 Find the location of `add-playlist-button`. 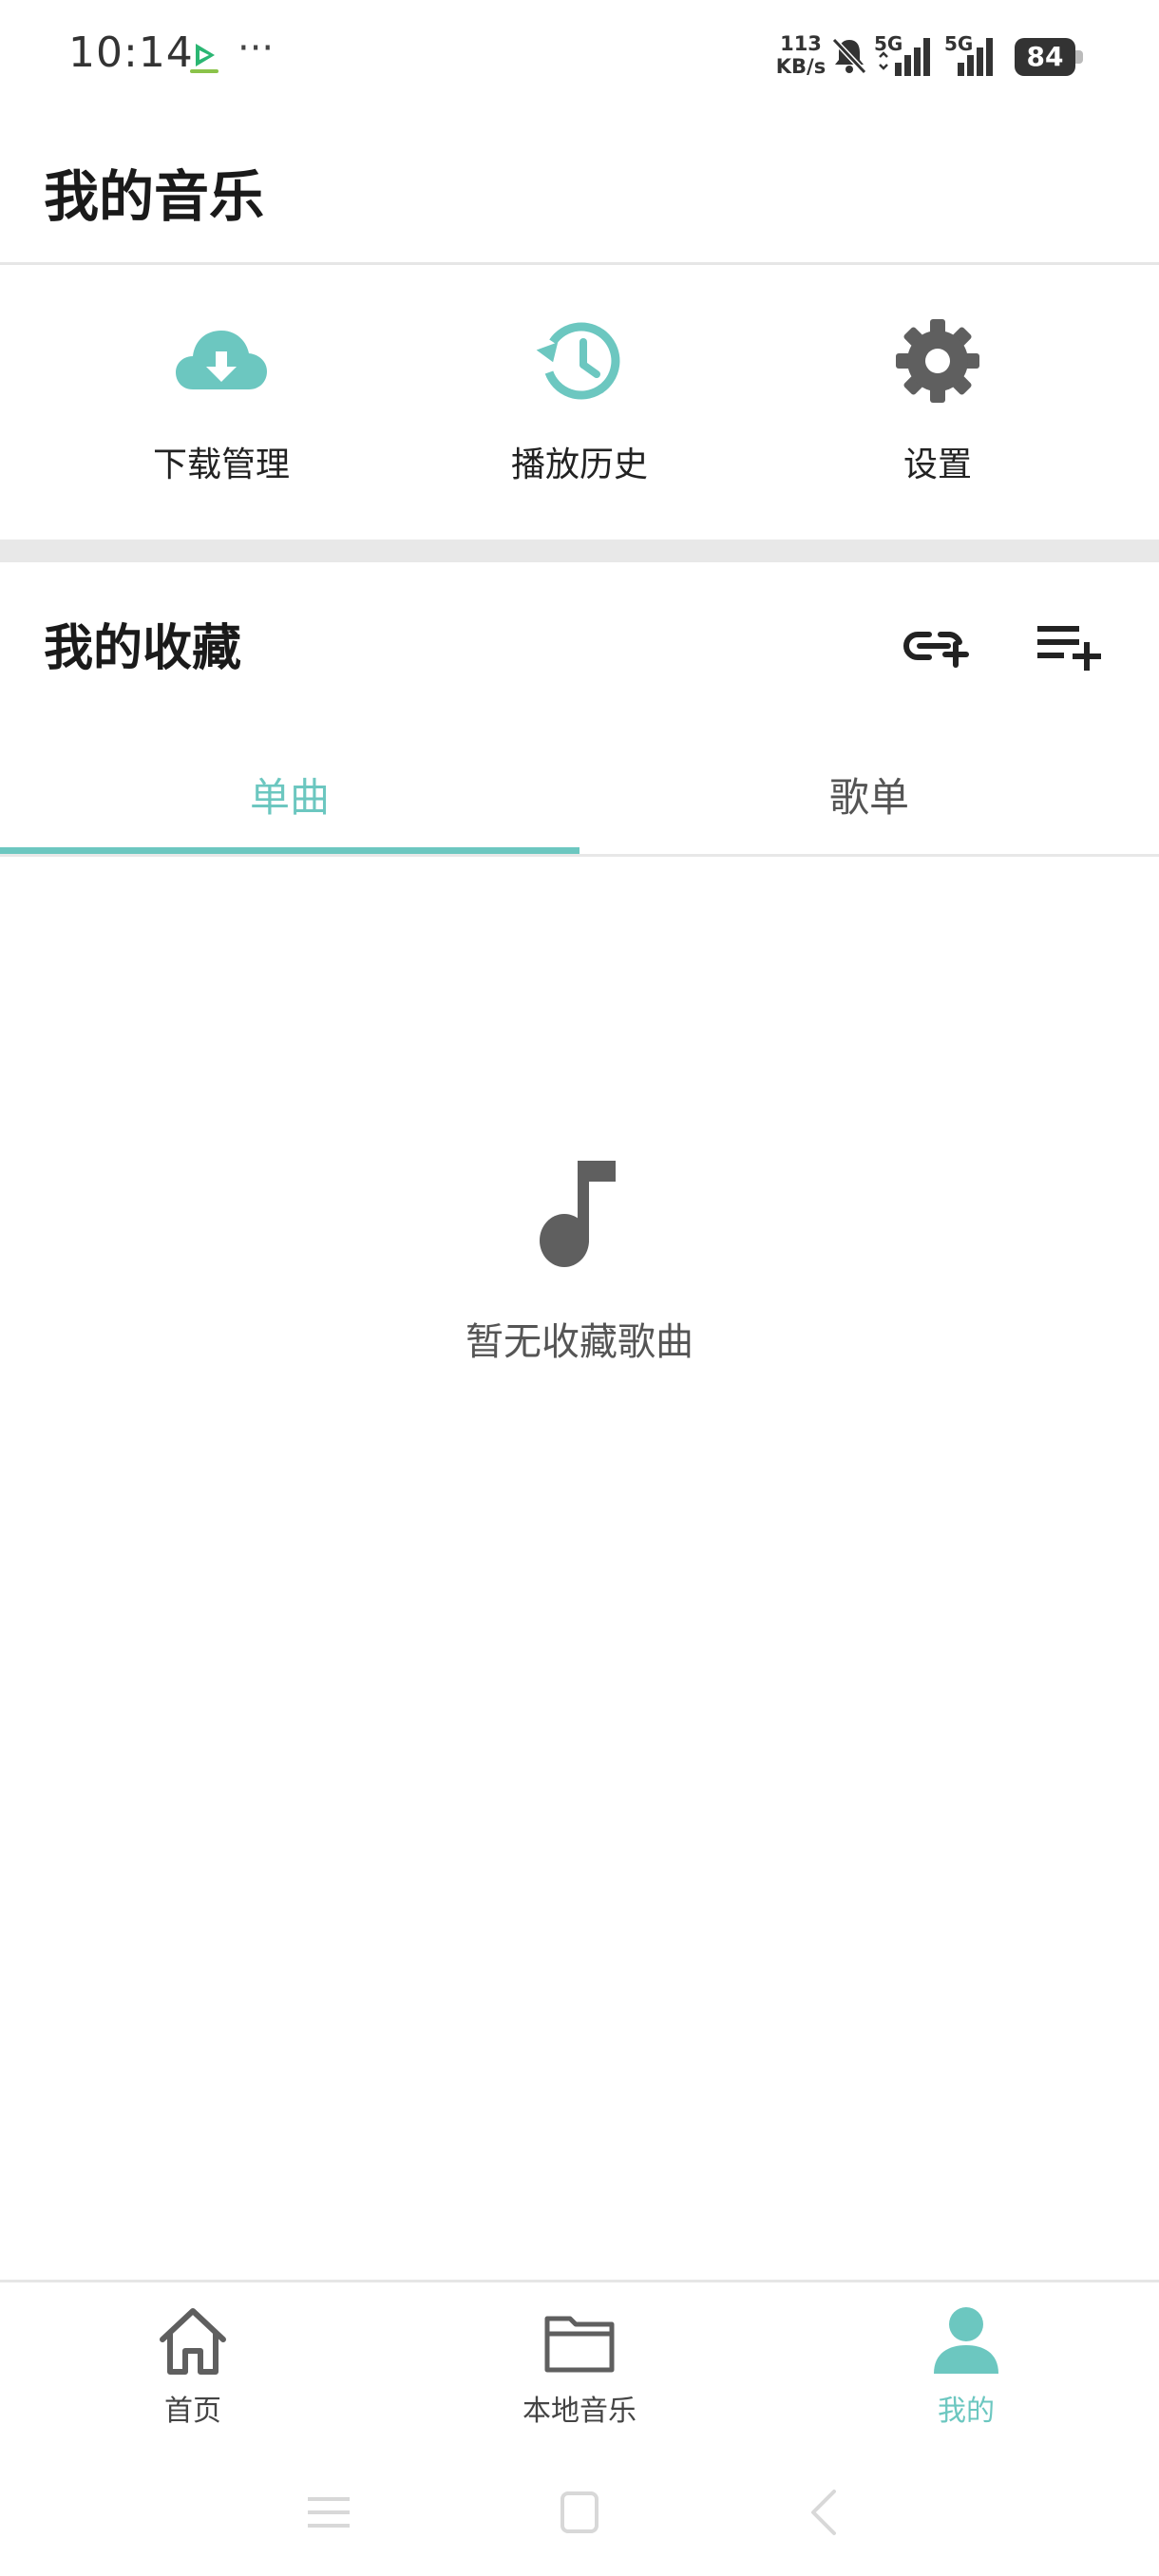

add-playlist-button is located at coordinates (1070, 646).